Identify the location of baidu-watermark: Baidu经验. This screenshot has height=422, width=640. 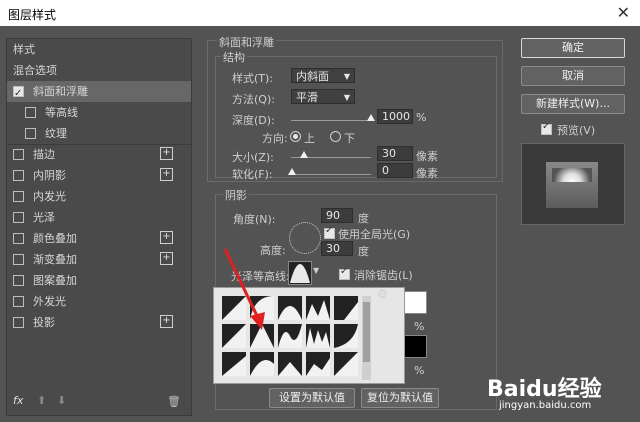
(544, 389).